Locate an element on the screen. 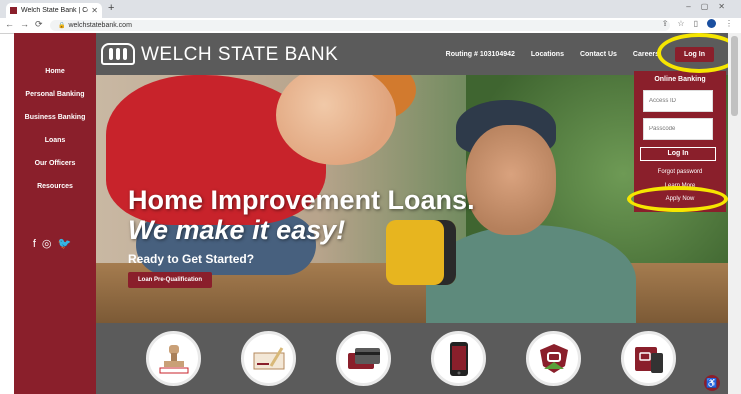  facebook-icon: f is located at coordinates (37, 244).